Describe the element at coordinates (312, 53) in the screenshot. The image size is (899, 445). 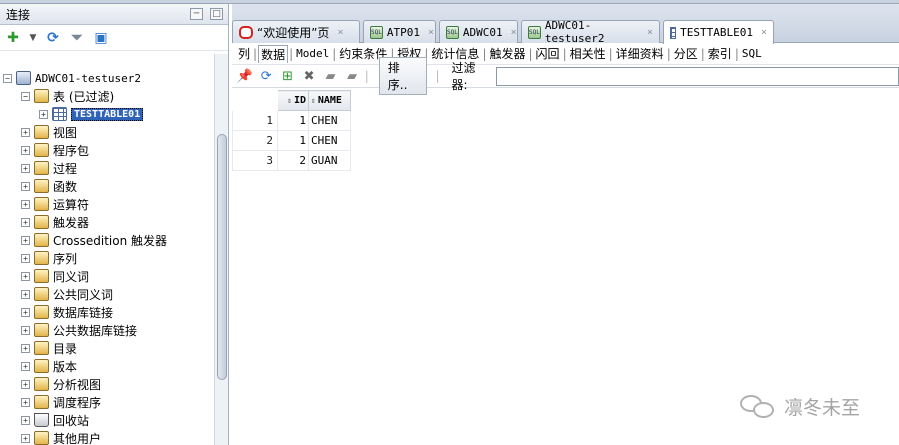
I see `subtab-model: Model` at that location.